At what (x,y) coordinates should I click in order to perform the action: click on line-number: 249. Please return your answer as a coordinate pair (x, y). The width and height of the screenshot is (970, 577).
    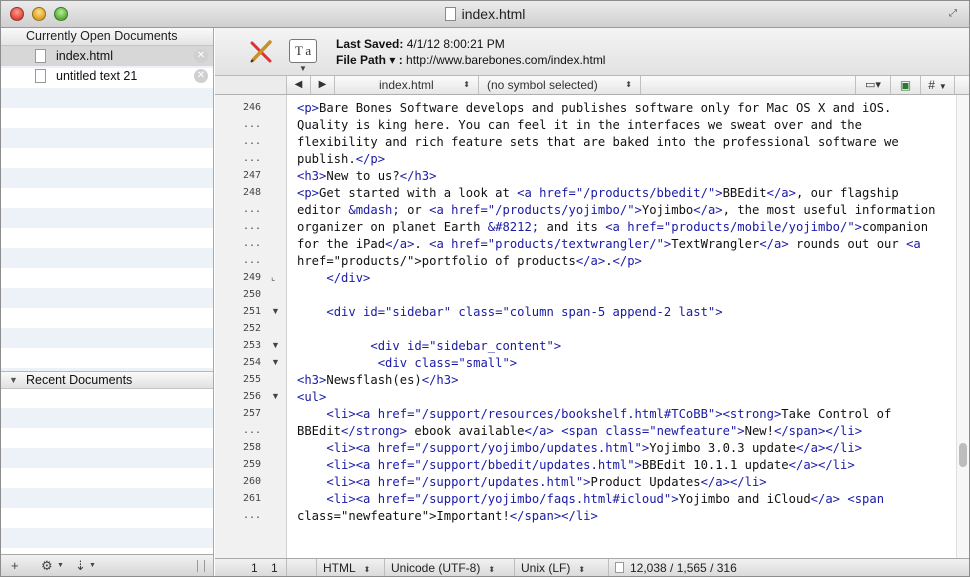
    Looking at the image, I should click on (251, 277).